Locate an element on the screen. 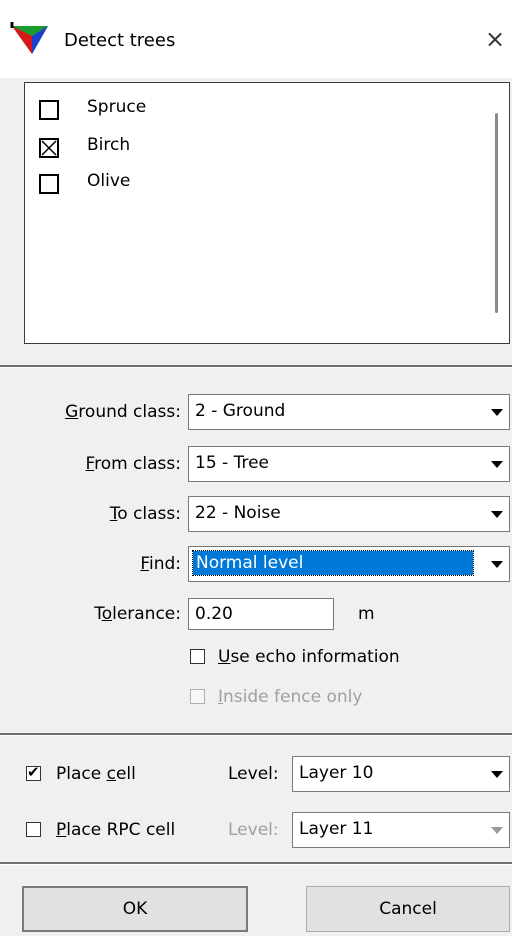 Image resolution: width=512 pixels, height=936 pixels. place-rpc-level-label: Level: is located at coordinates (253, 830).